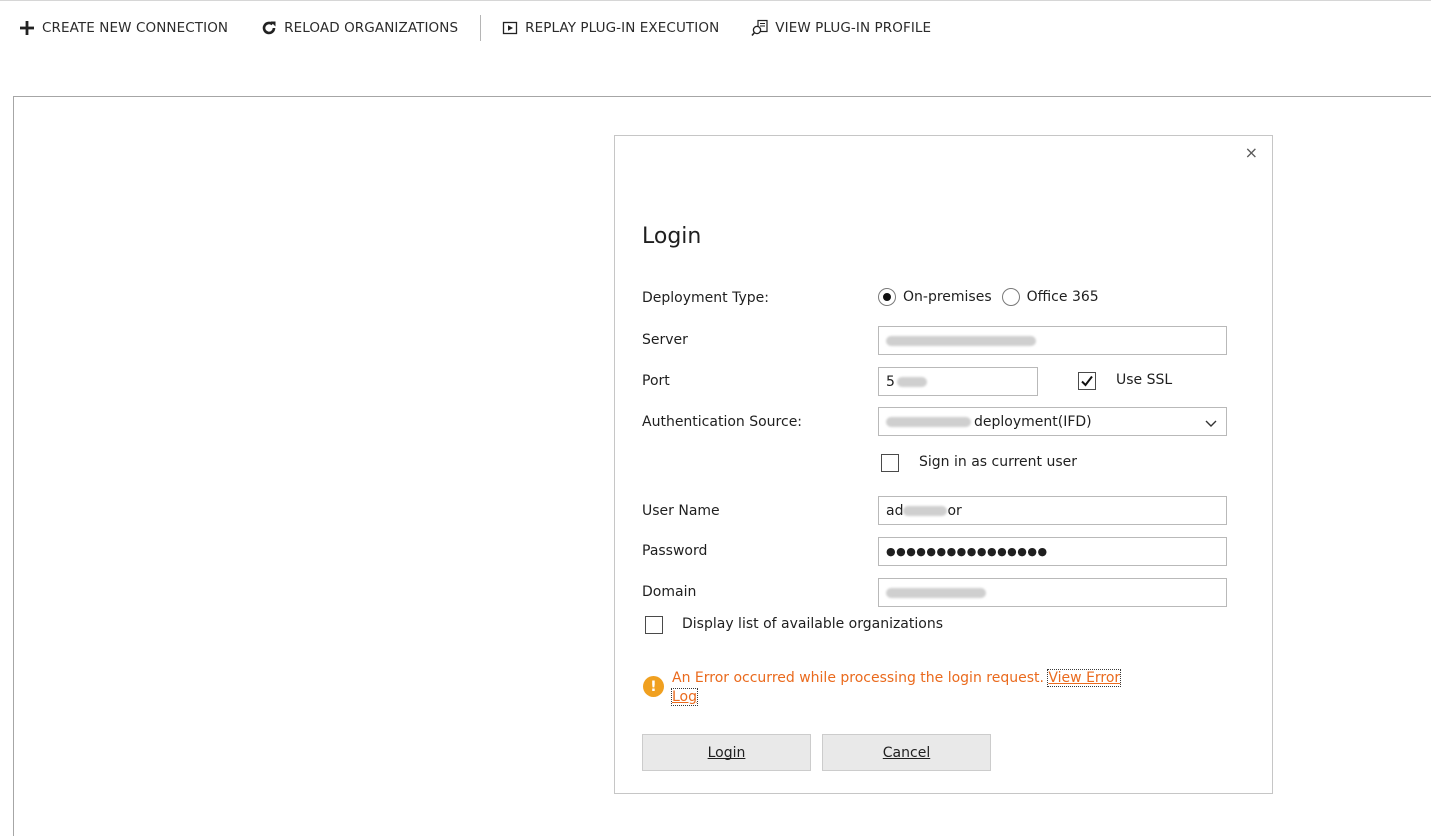  Describe the element at coordinates (993, 297) in the screenshot. I see `deployment-type-radio-group: On-premises Office 365` at that location.